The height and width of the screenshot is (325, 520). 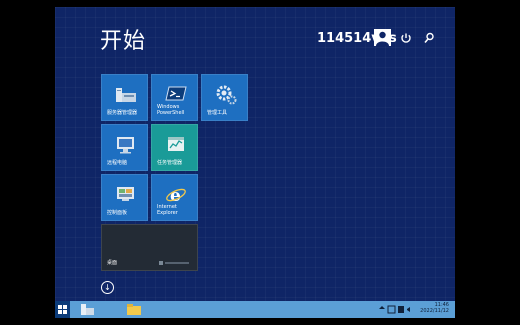 I want to click on search-icon, so click(x=429, y=38).